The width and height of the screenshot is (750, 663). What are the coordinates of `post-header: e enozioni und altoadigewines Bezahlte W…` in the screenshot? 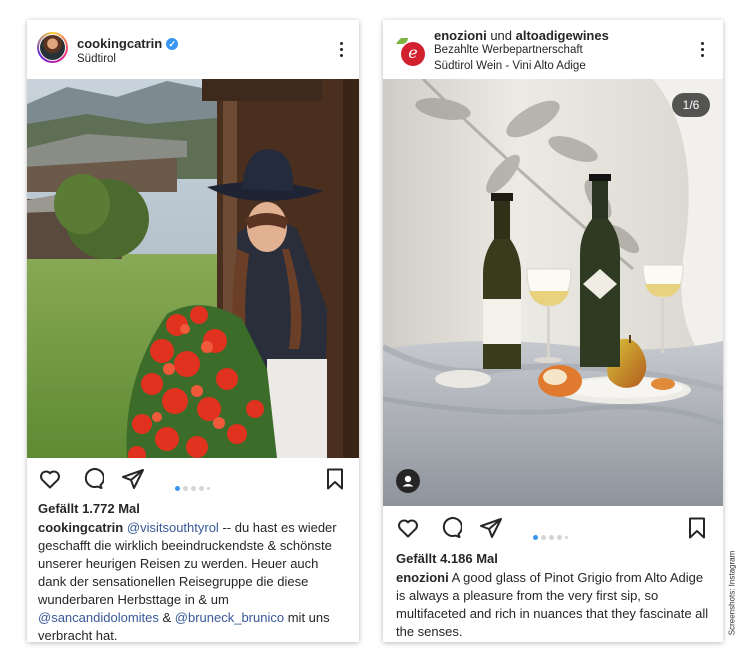 It's located at (553, 49).